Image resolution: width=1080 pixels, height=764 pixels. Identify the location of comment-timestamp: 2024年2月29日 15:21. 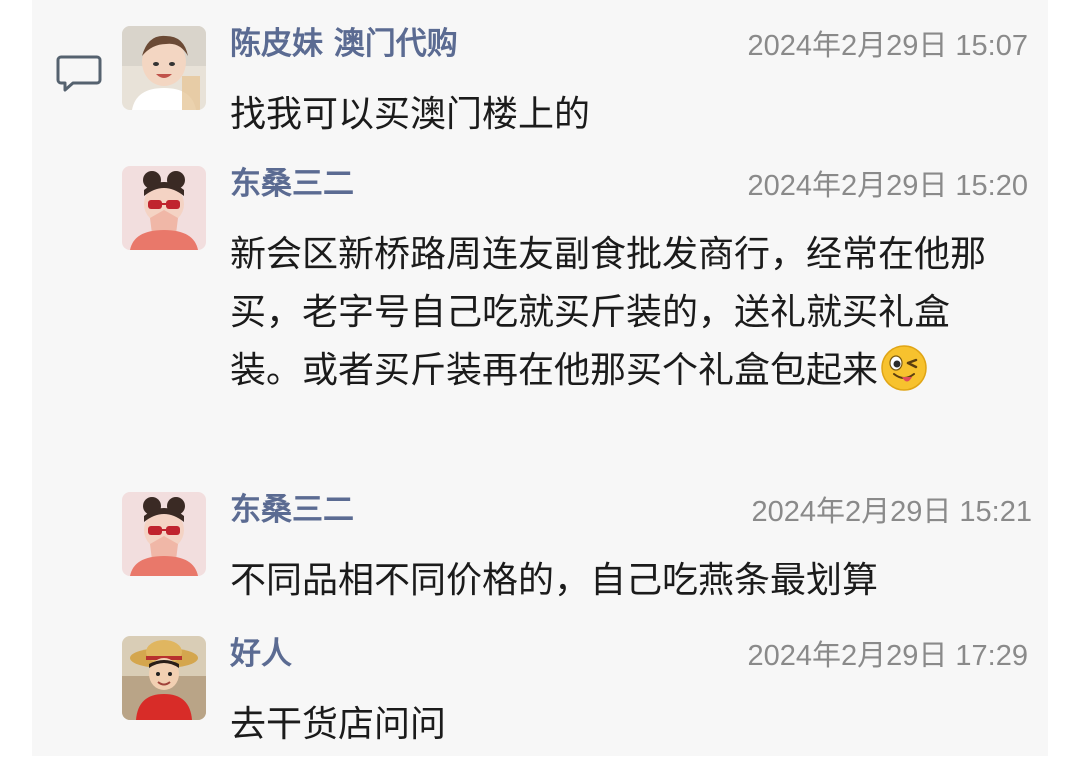
(891, 512).